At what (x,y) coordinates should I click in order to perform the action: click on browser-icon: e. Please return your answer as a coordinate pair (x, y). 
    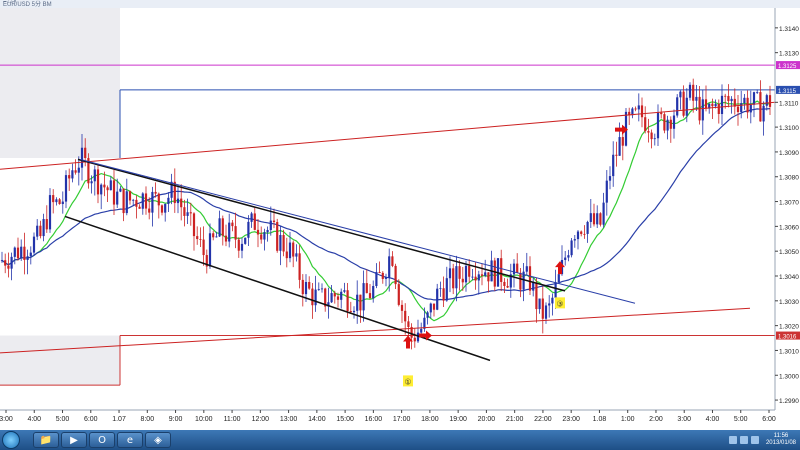
    Looking at the image, I should click on (130, 440).